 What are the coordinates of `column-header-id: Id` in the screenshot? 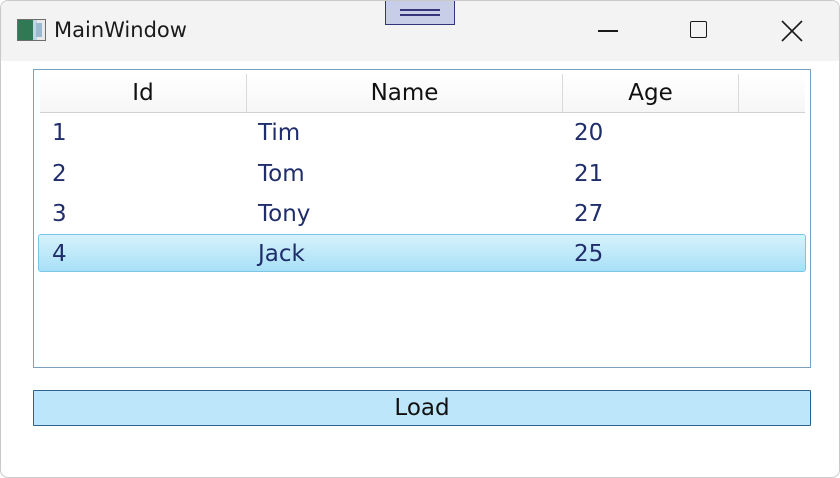 It's located at (143, 93).